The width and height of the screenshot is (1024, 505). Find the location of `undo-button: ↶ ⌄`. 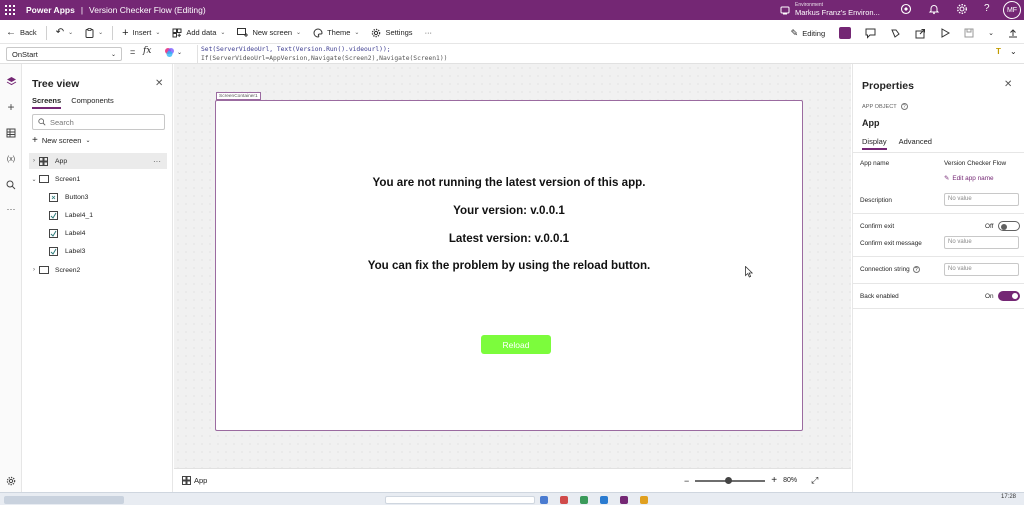

undo-button: ↶ ⌄ is located at coordinates (64, 33).